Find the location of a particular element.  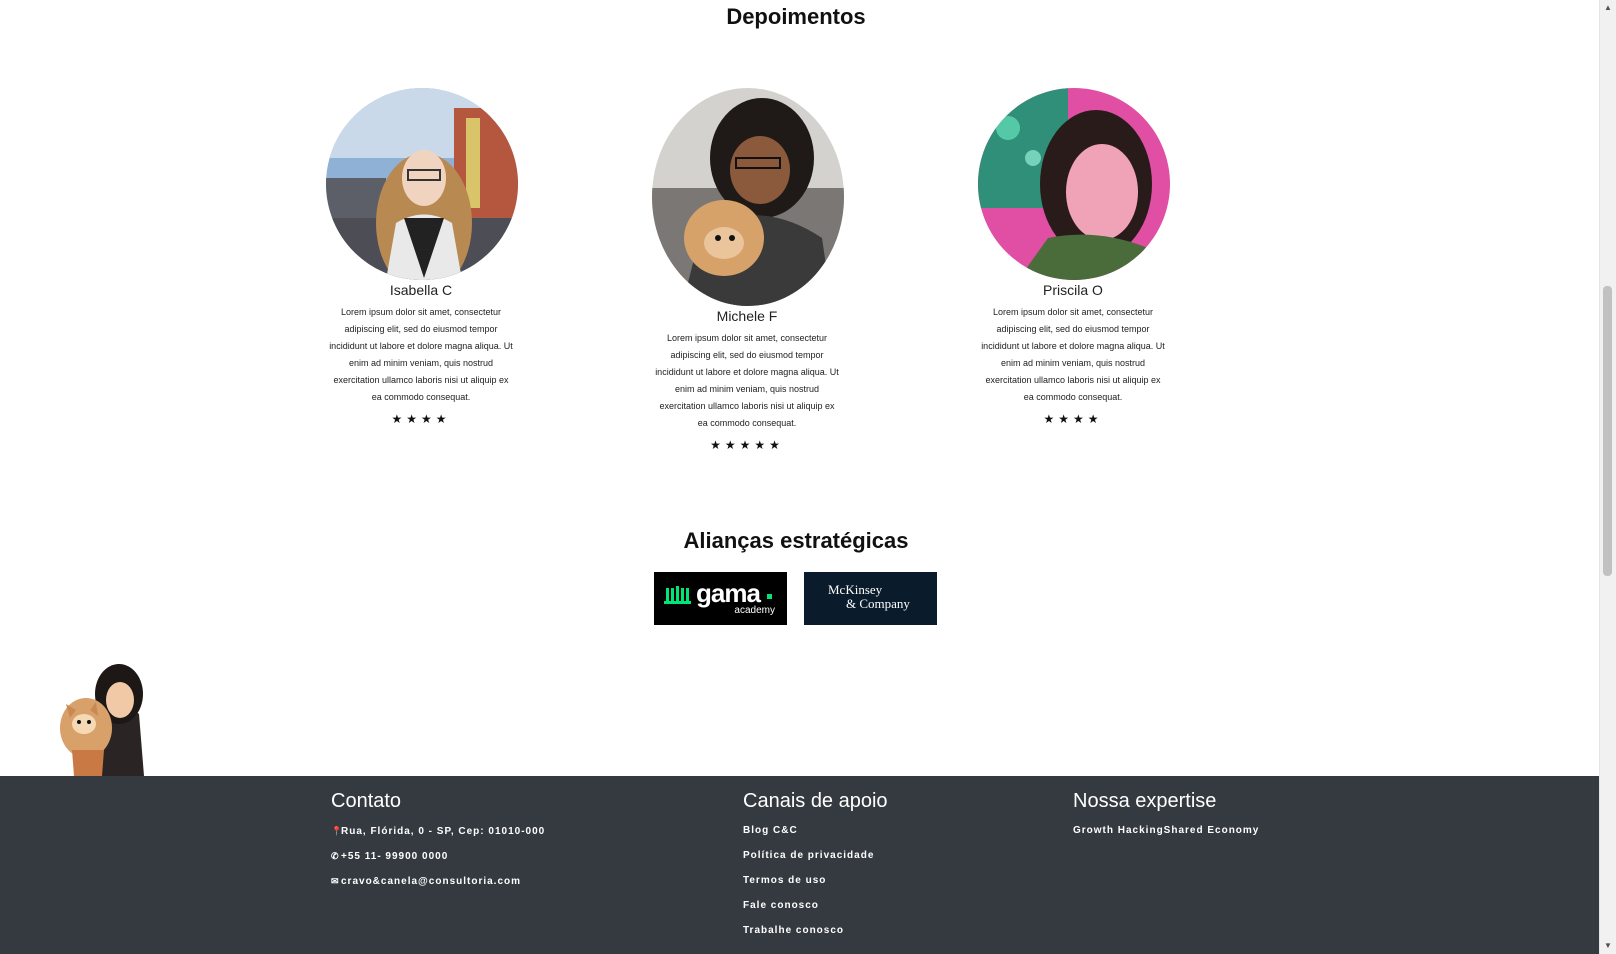

footer-link-contact: Fale conosco is located at coordinates (815, 906).